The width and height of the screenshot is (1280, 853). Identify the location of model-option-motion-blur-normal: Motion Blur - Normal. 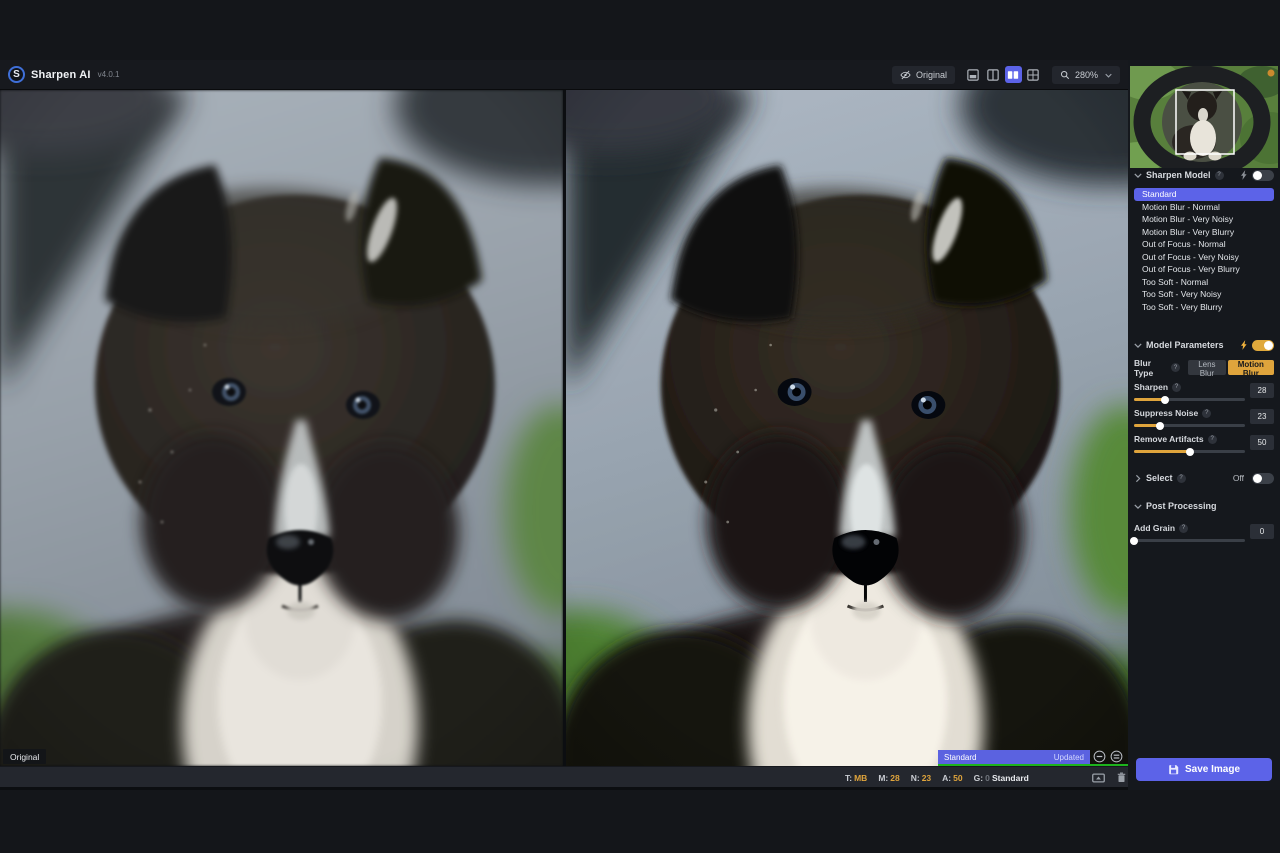
(1204, 207).